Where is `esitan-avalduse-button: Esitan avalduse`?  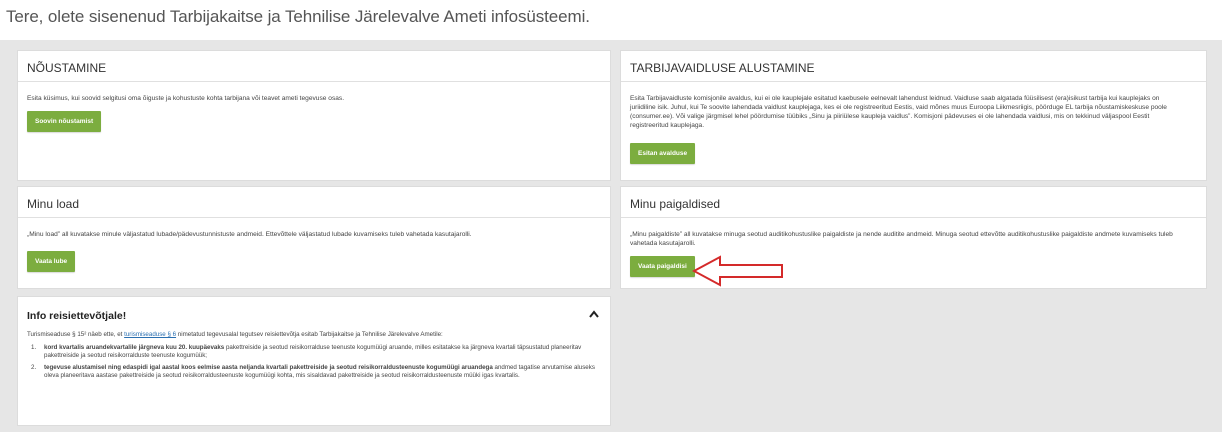 esitan-avalduse-button: Esitan avalduse is located at coordinates (663, 153).